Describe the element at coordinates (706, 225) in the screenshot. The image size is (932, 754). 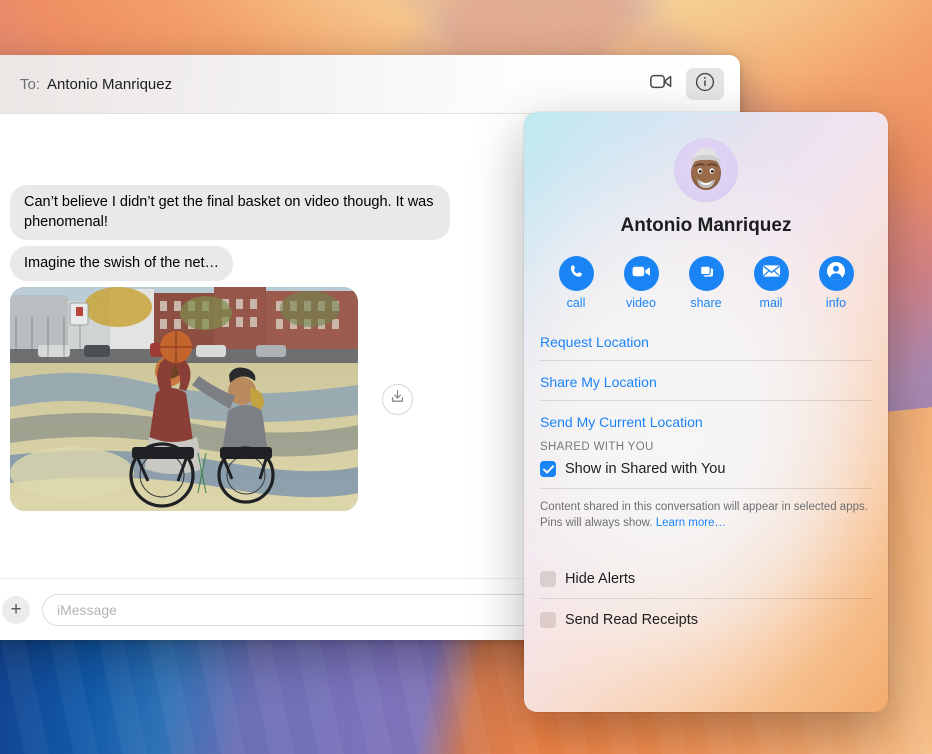
I see `popover-contact-name: Antonio Manriquez` at that location.